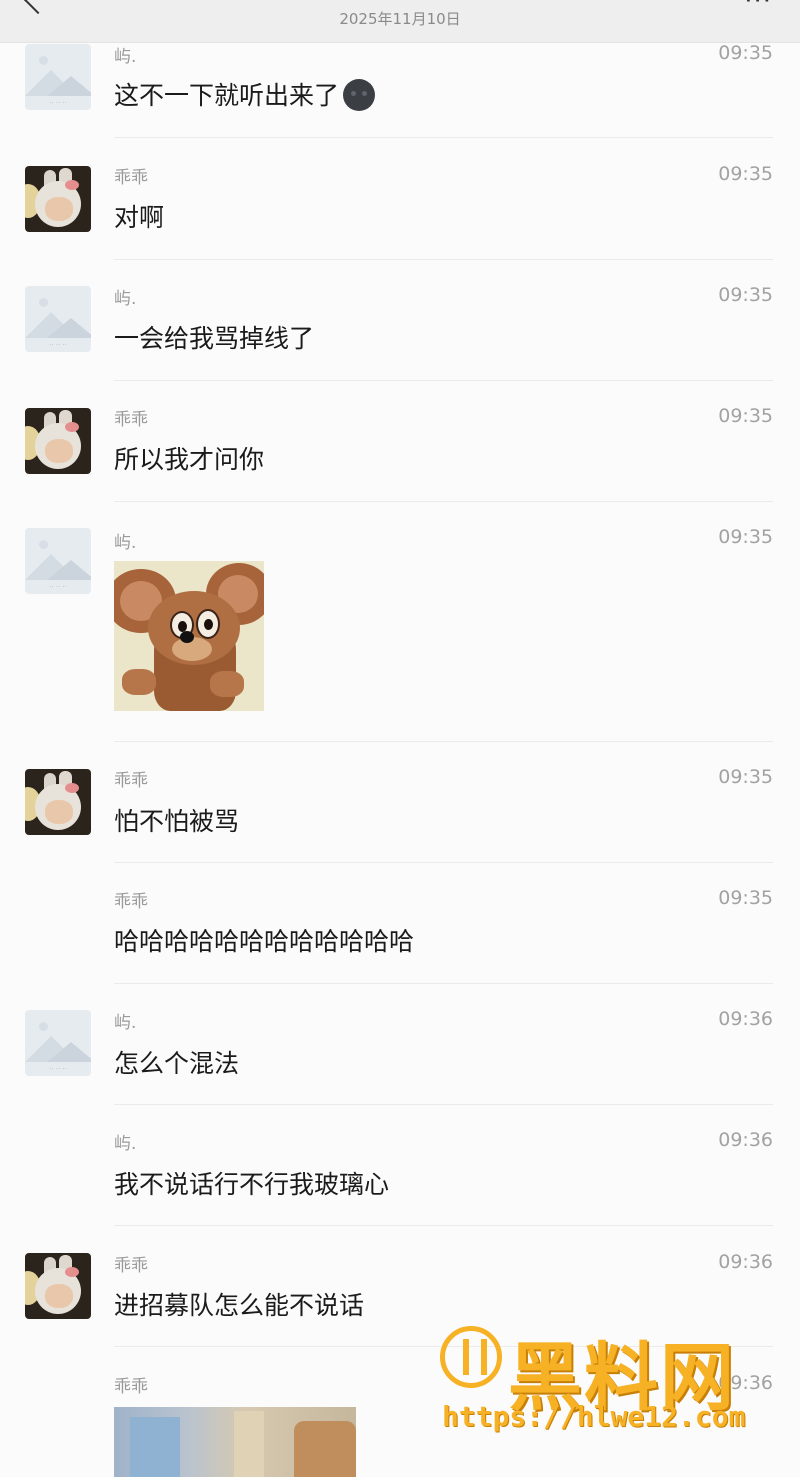  I want to click on message-text: 所以我才问你, so click(189, 459).